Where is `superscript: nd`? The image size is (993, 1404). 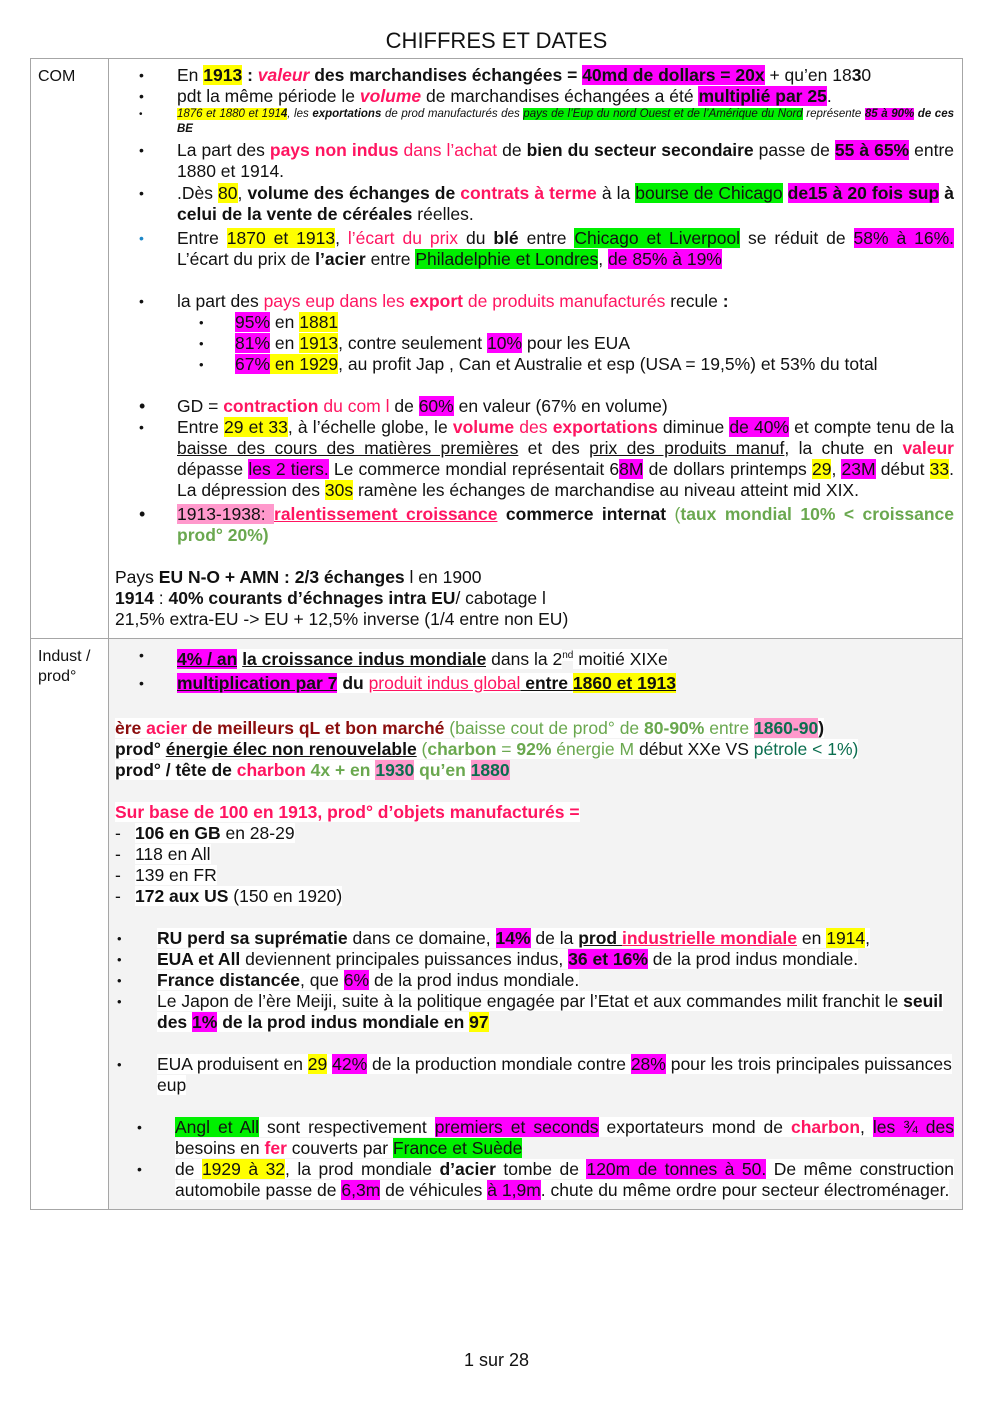
superscript: nd is located at coordinates (568, 655).